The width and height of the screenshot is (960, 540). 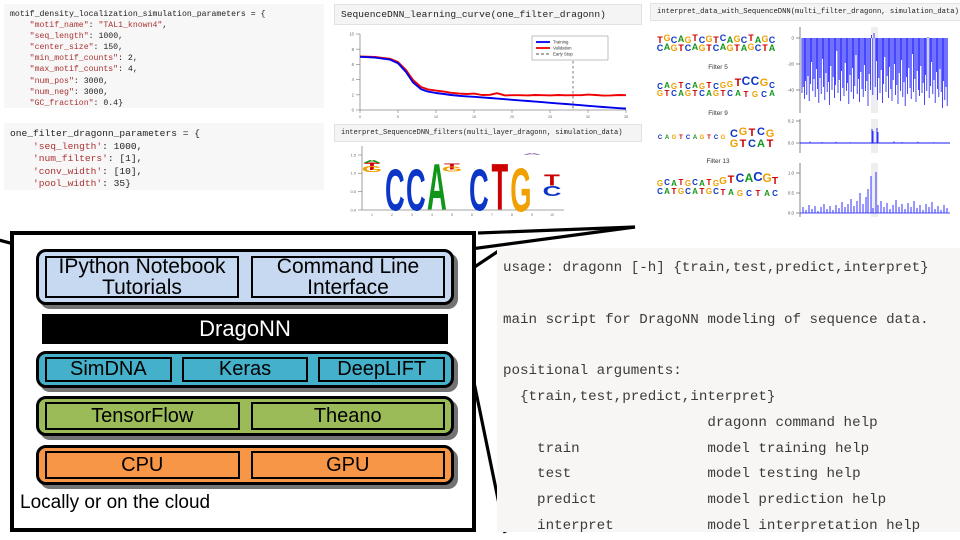 I want to click on svg-text: Training, so click(x=561, y=42).